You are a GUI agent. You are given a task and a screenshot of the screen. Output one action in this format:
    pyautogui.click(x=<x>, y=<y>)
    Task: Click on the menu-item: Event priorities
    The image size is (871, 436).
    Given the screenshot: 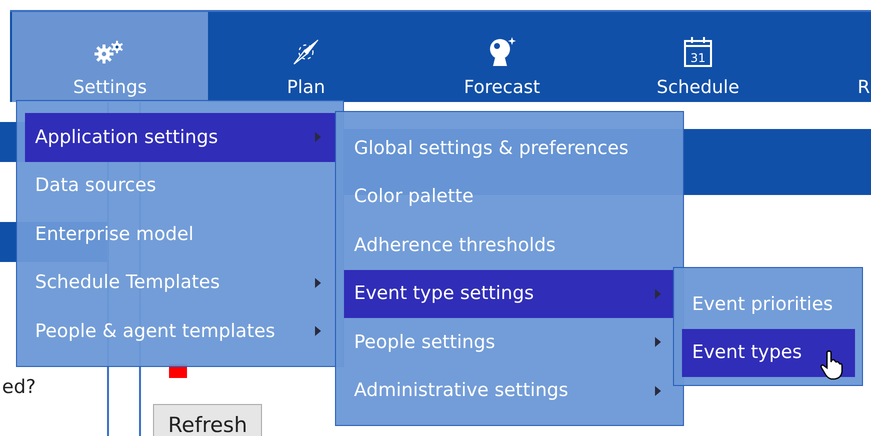 What is the action you would take?
    pyautogui.click(x=768, y=304)
    